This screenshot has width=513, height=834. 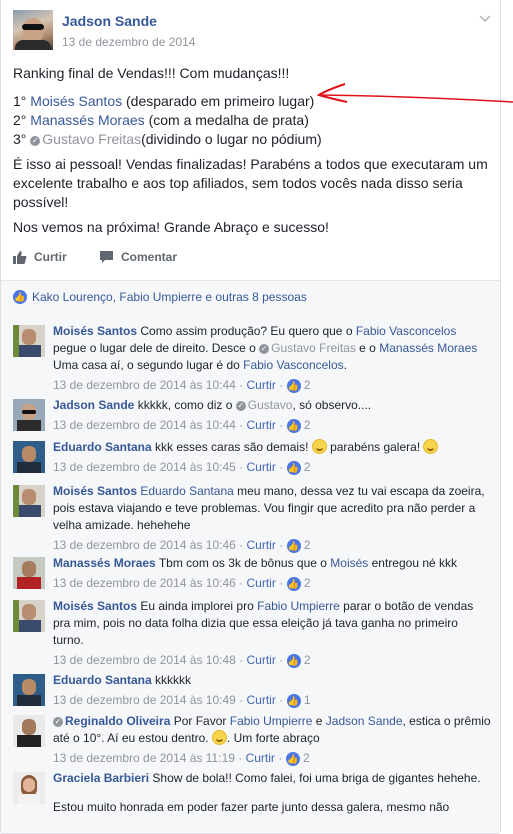 I want to click on comment-text: kkkkk, como diz o, so click(x=185, y=405).